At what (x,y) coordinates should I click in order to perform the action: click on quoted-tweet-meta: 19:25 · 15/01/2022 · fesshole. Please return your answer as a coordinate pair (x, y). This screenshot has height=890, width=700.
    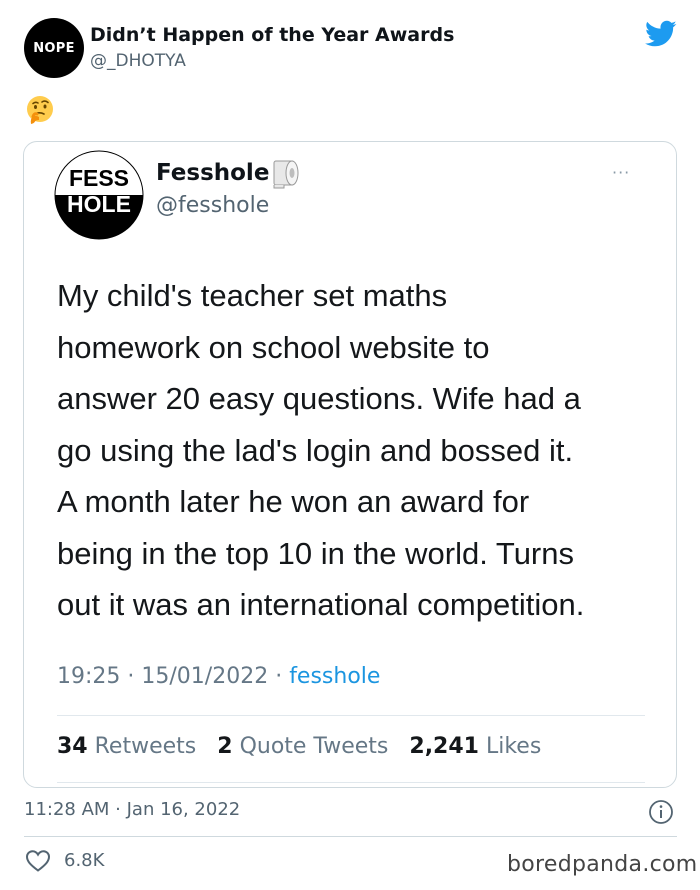
    Looking at the image, I should click on (219, 676).